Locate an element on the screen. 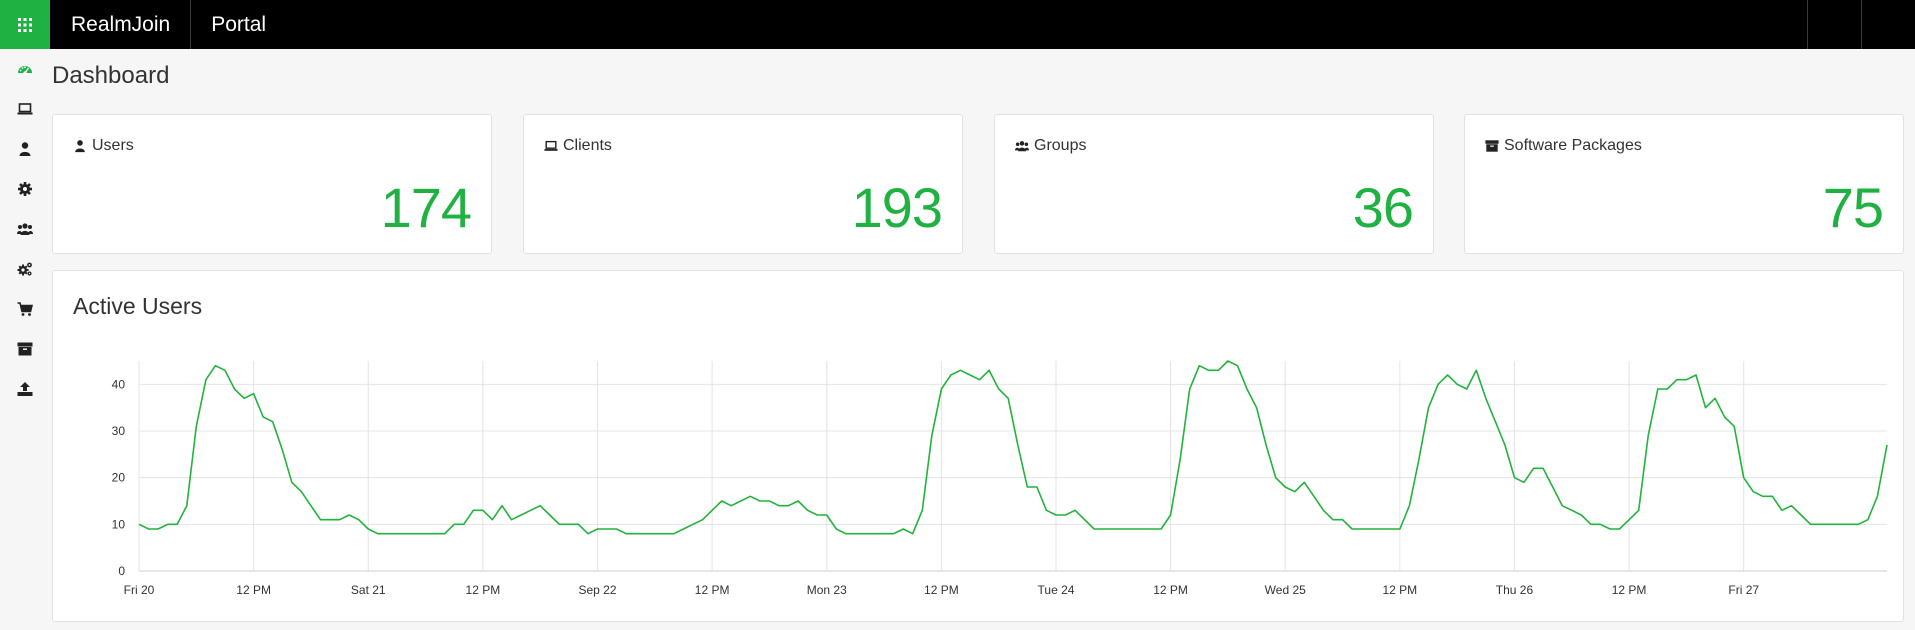 The image size is (1915, 630). sidebar-item-settings is located at coordinates (25, 189).